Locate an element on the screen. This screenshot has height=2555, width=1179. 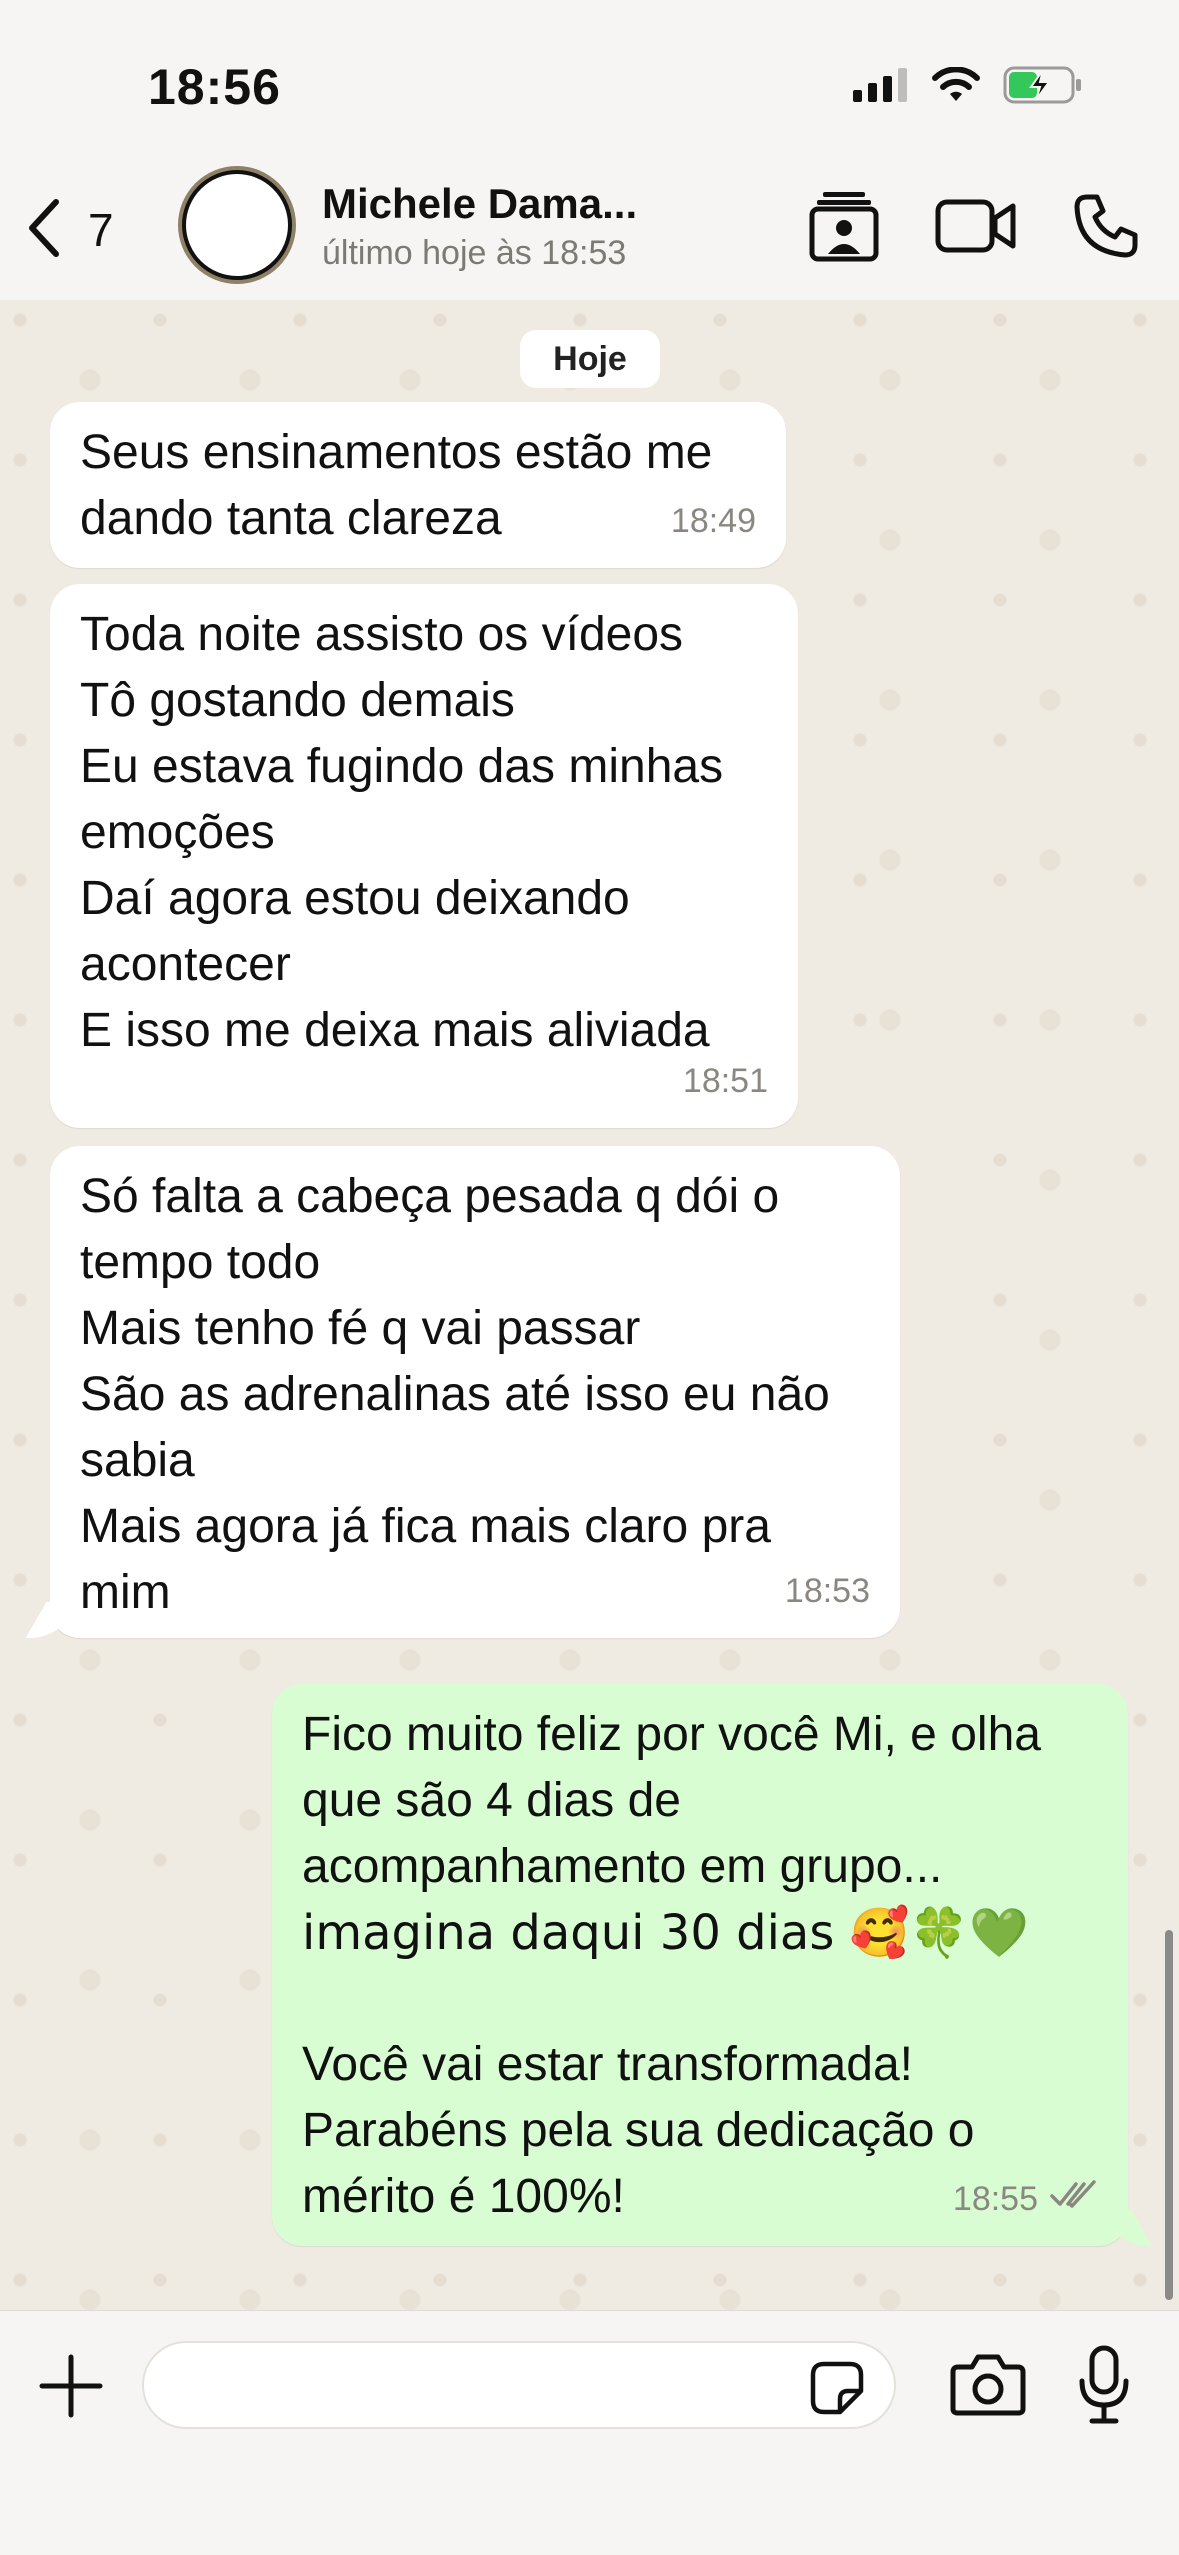
wifi-icon is located at coordinates (956, 87).